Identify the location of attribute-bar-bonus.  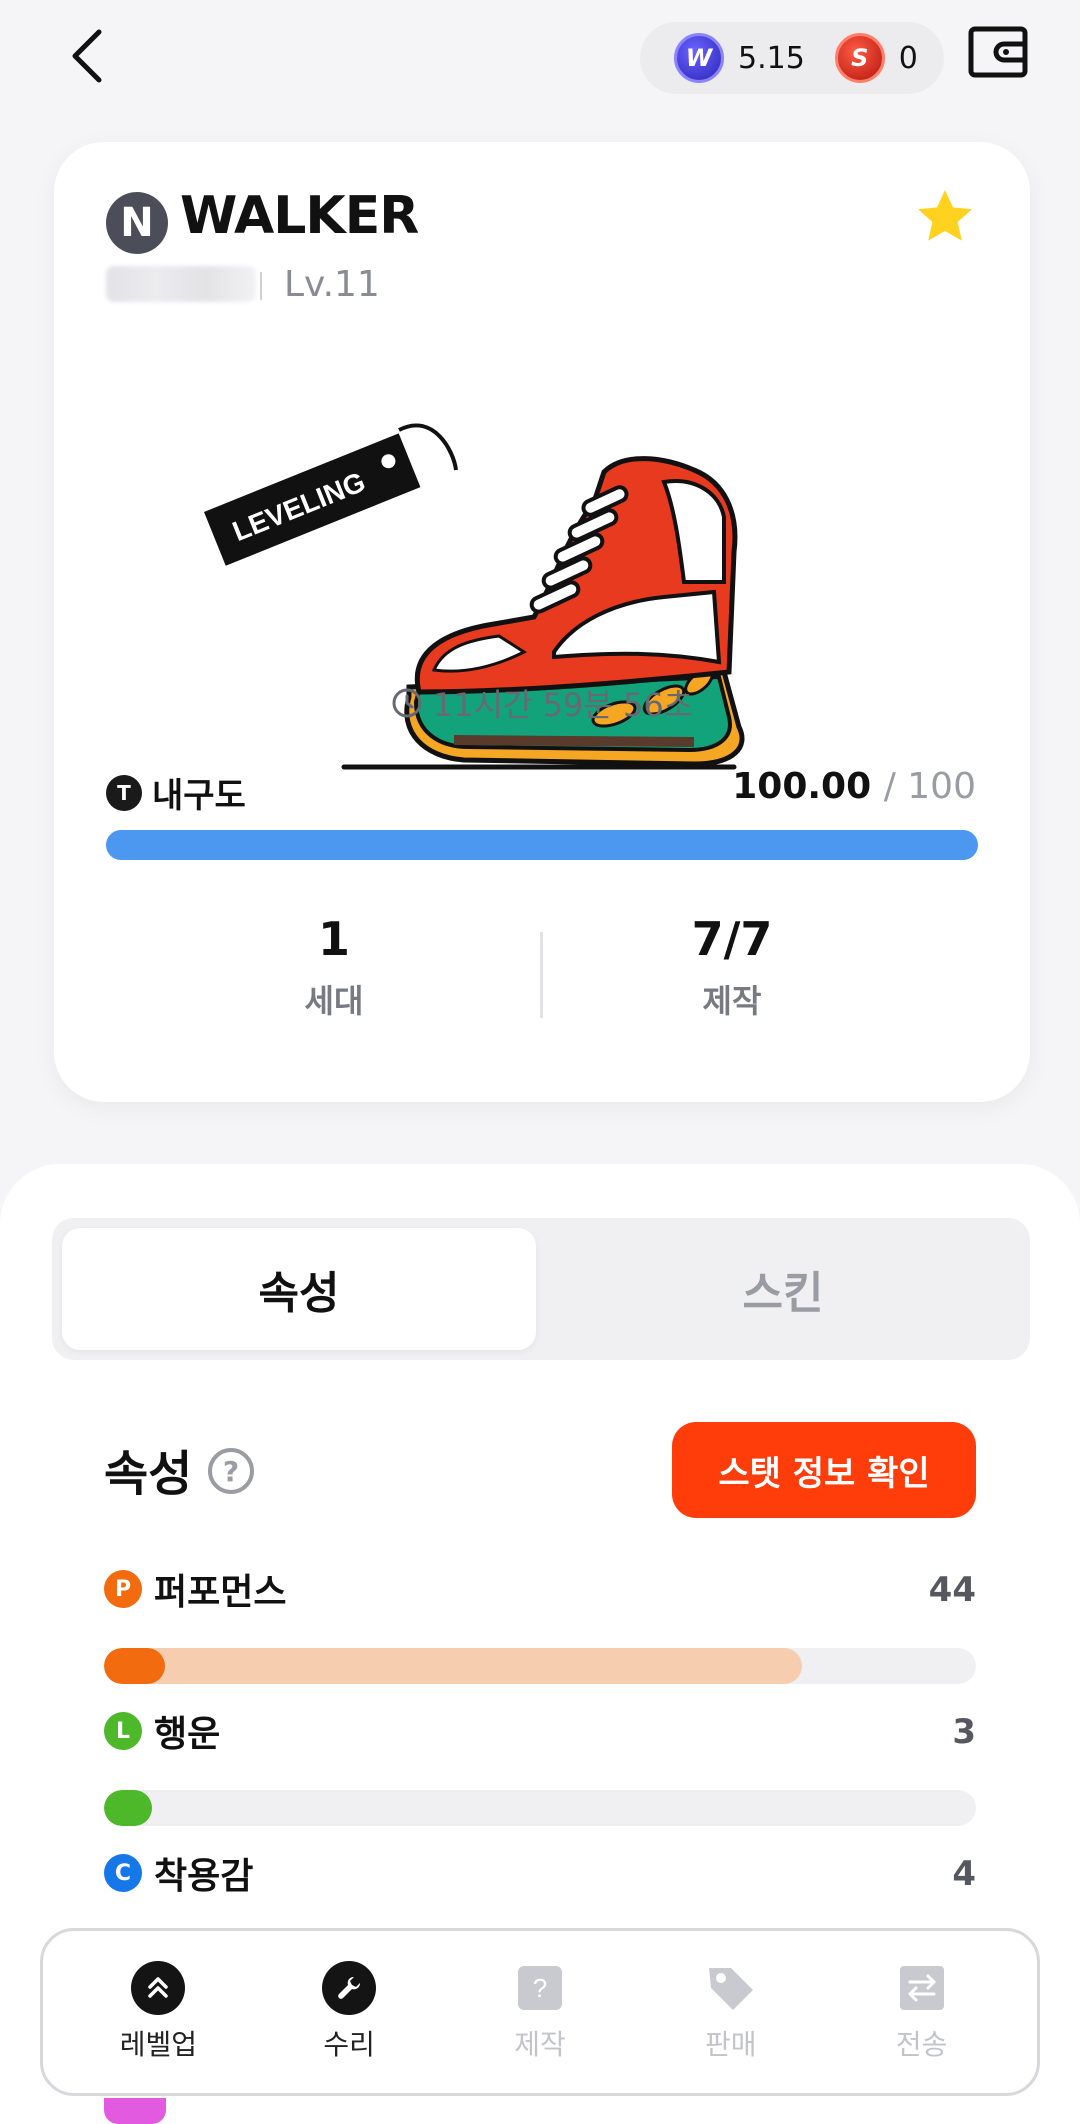
(453, 1666).